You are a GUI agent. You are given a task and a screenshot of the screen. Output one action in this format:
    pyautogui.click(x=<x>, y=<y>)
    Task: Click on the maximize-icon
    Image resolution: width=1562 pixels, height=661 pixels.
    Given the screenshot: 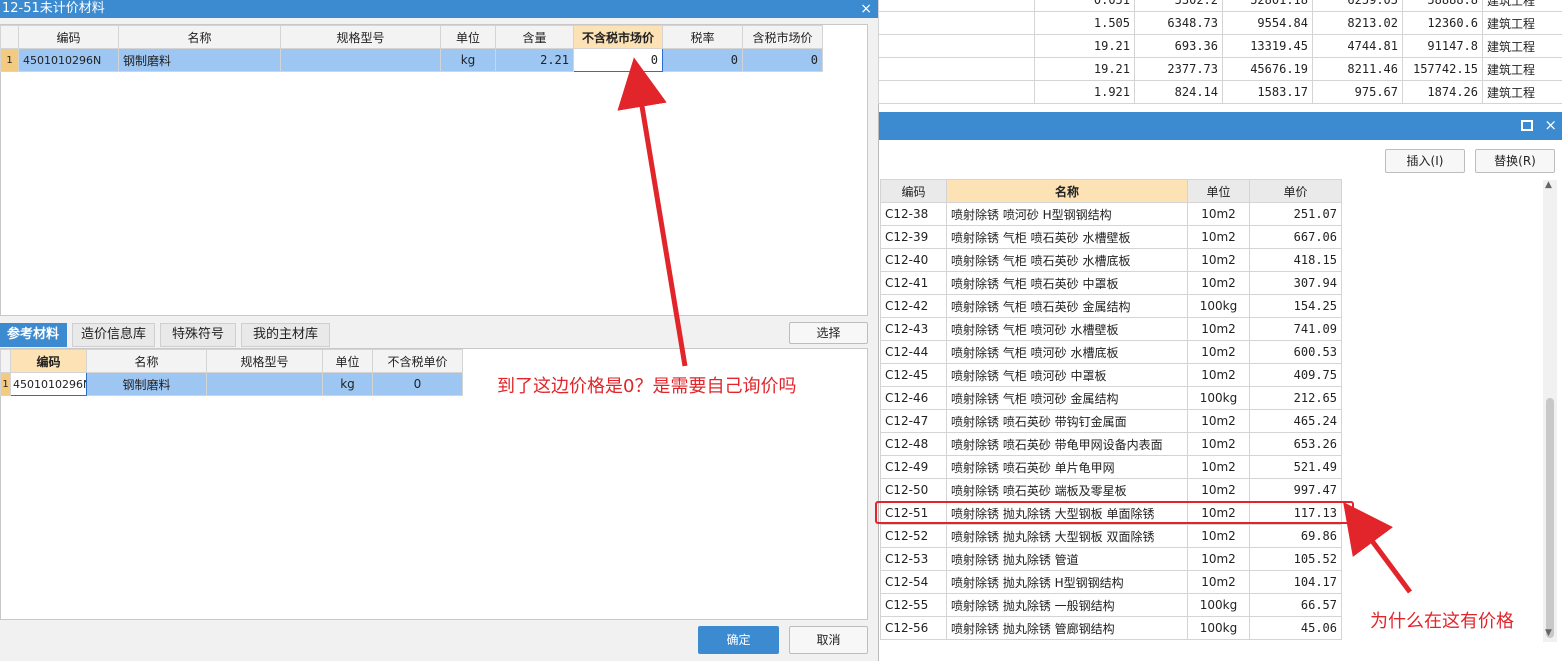 What is the action you would take?
    pyautogui.click(x=1527, y=125)
    